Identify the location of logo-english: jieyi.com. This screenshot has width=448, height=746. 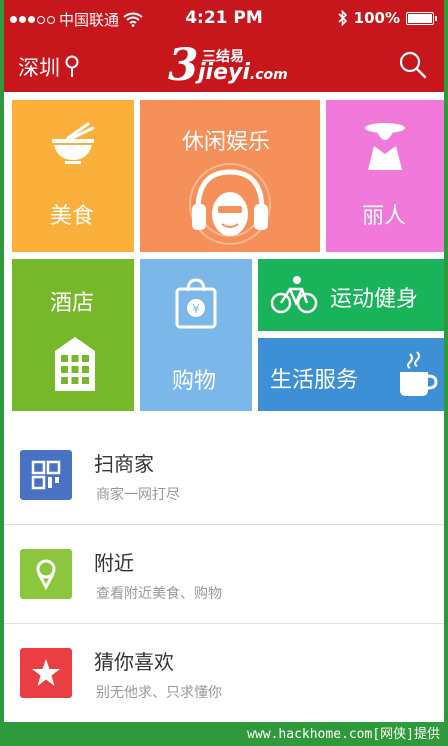
(243, 72).